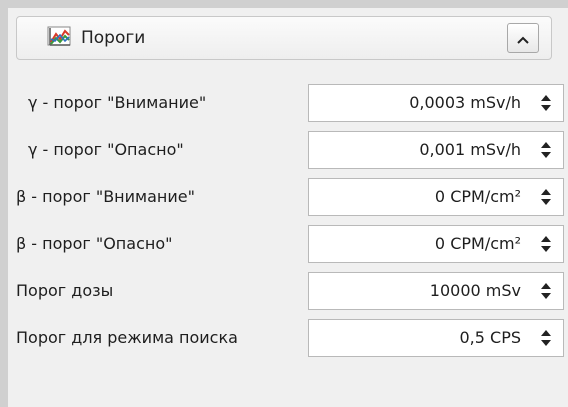 The height and width of the screenshot is (407, 568). I want to click on panel-header: Пороги, so click(284, 38).